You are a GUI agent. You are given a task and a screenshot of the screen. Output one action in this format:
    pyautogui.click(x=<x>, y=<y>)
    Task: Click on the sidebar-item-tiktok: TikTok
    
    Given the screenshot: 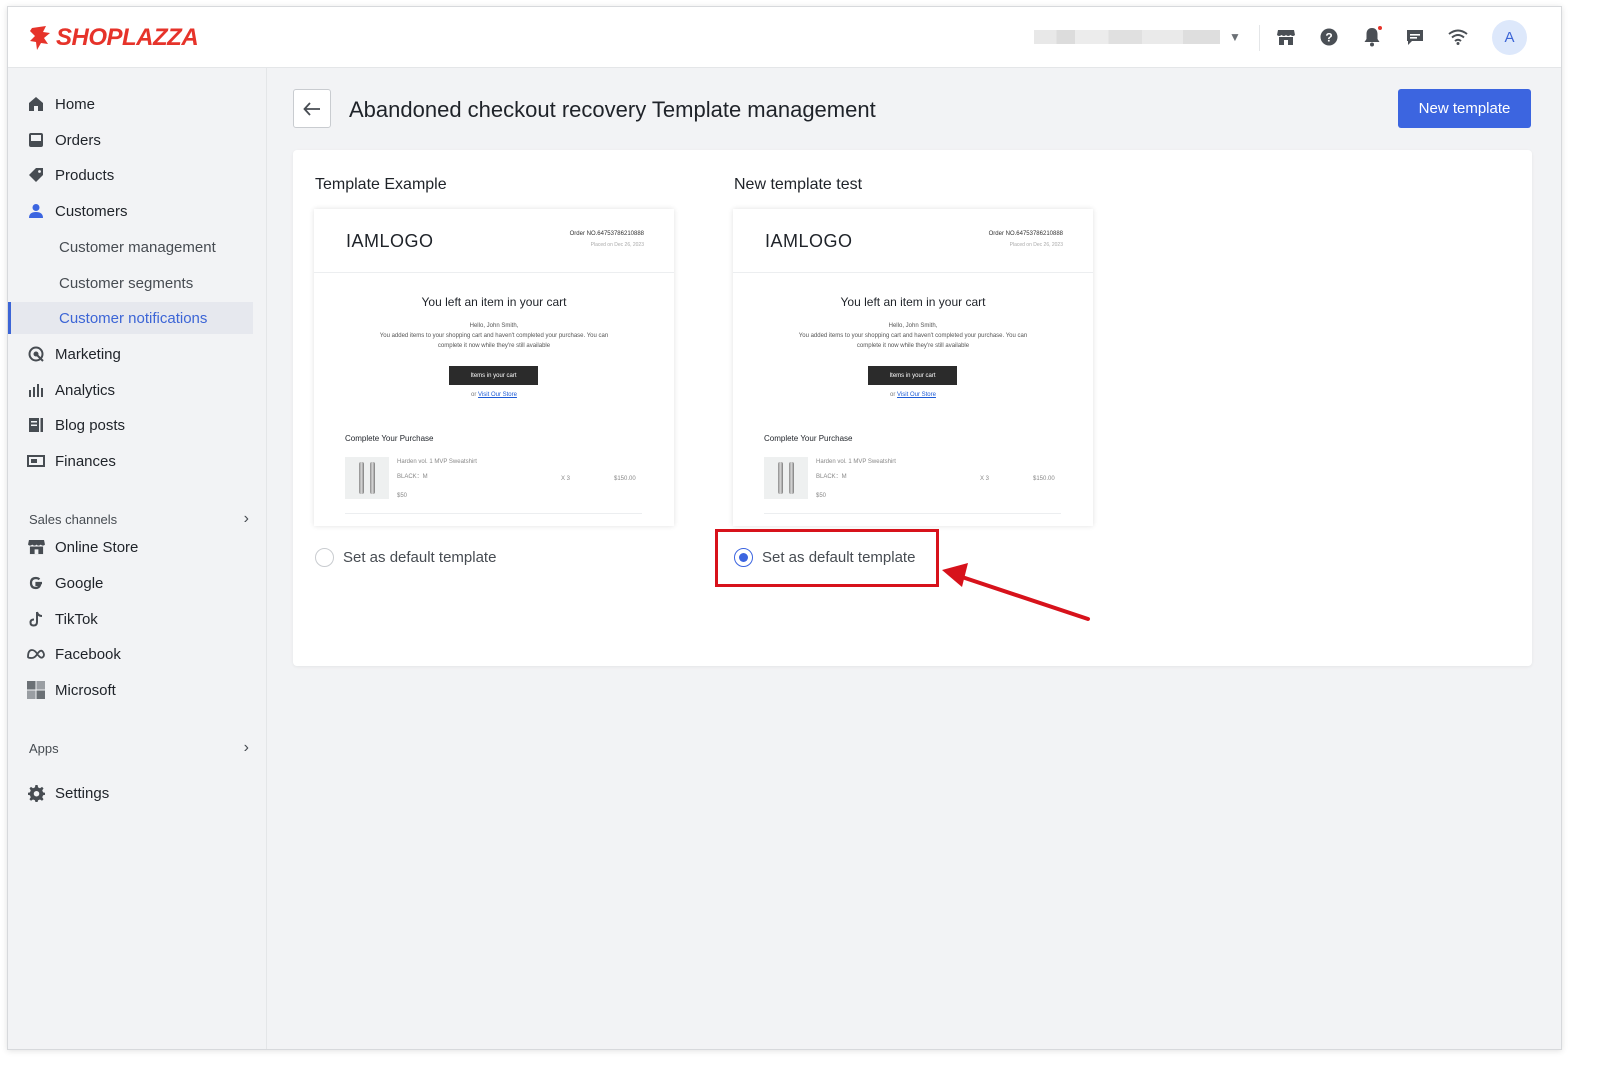 What is the action you would take?
    pyautogui.click(x=130, y=619)
    